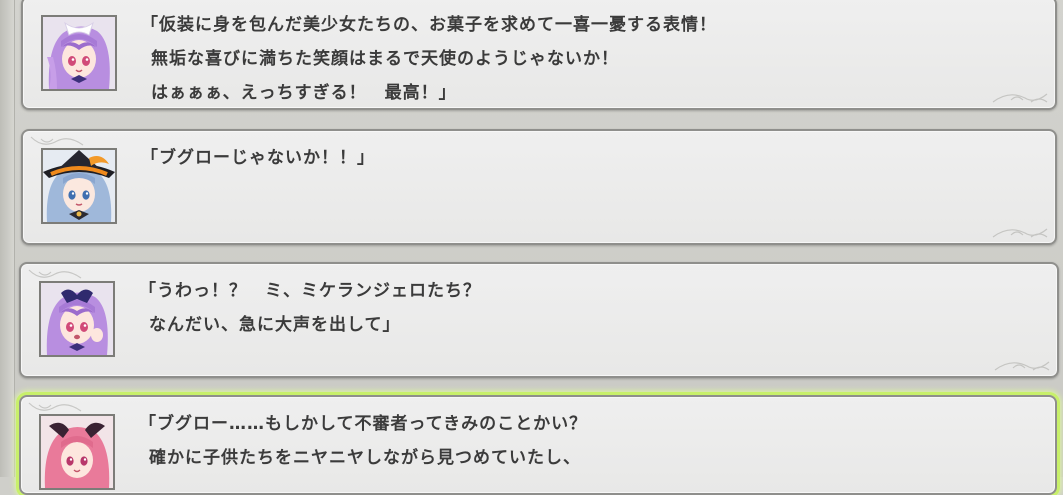 The height and width of the screenshot is (495, 1063). I want to click on dialogue-line: 「うわっ！？ ミ、ミケランジェロたち？, so click(310, 291).